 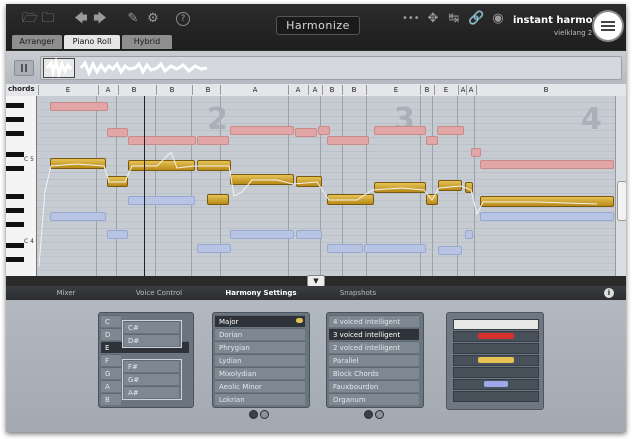 I want to click on key-option: F#, so click(x=151, y=366).